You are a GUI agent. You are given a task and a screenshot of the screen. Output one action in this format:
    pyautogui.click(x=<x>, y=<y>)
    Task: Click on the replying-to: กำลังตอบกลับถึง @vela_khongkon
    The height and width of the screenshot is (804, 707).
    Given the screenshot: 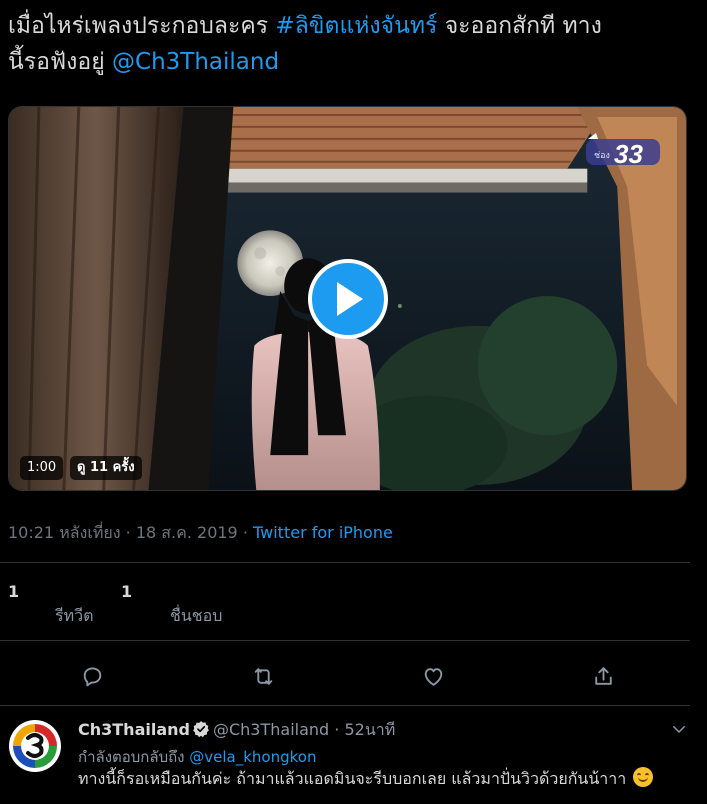 What is the action you would take?
    pyautogui.click(x=197, y=757)
    